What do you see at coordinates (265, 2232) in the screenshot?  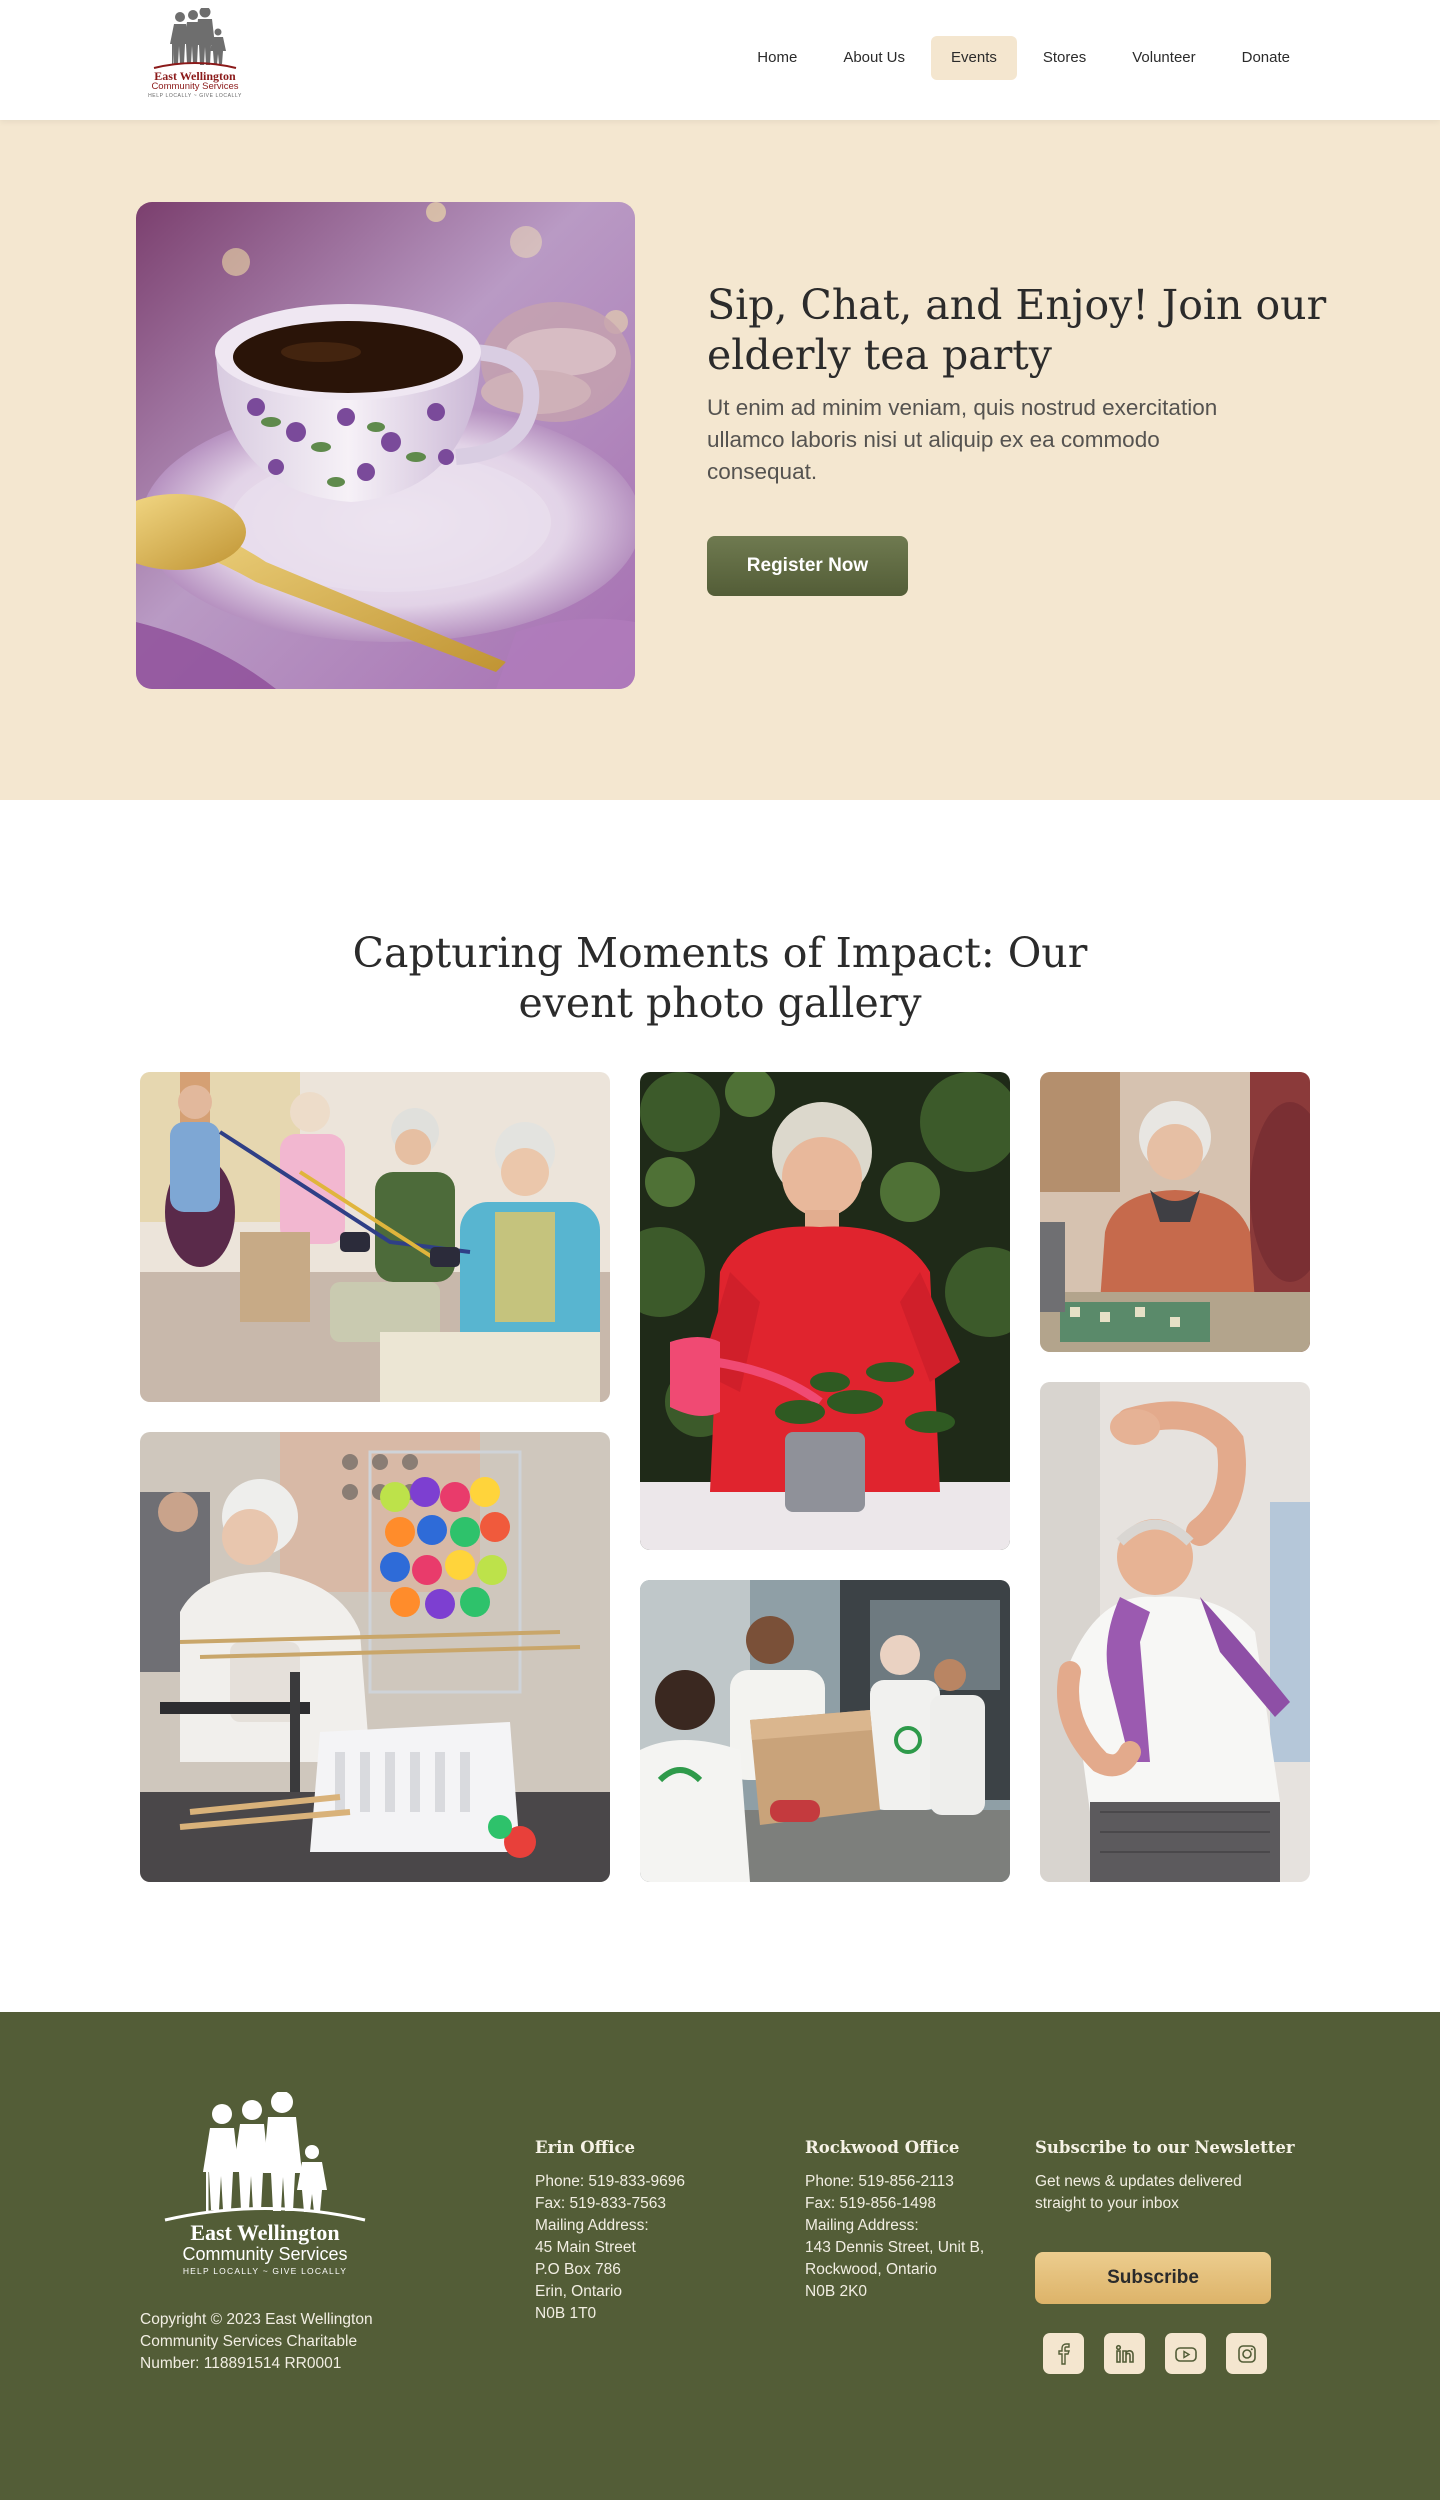 I see `footer-logo-name: East Wellington` at bounding box center [265, 2232].